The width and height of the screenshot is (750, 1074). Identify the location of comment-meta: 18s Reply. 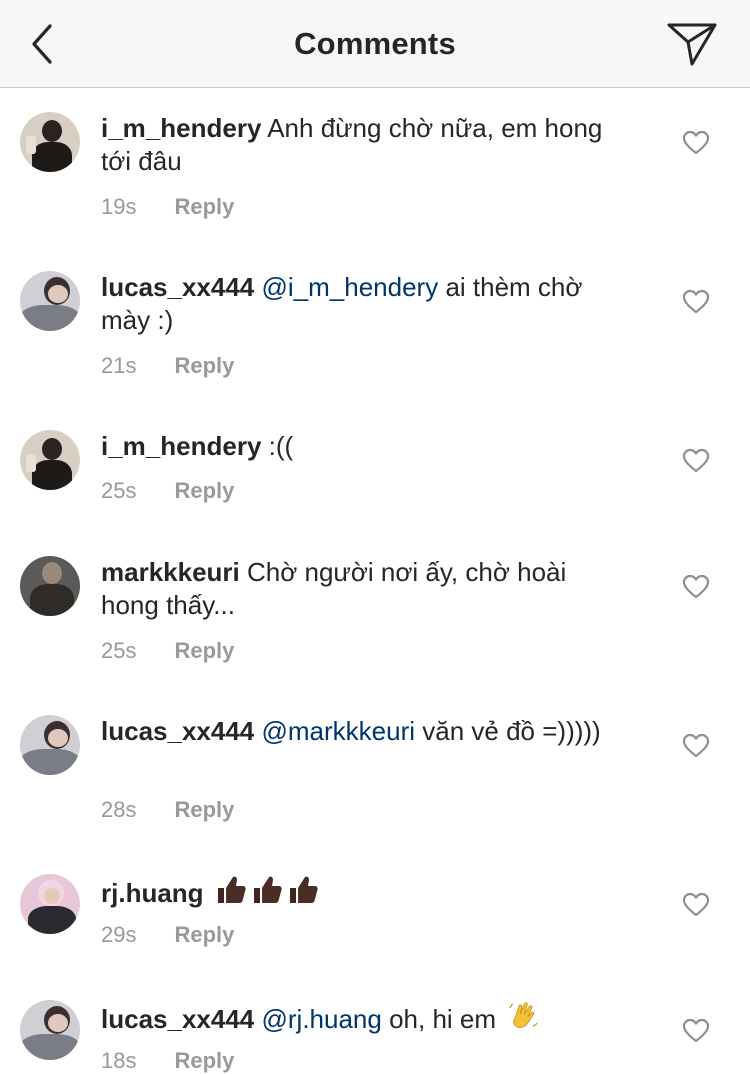
(167, 1061).